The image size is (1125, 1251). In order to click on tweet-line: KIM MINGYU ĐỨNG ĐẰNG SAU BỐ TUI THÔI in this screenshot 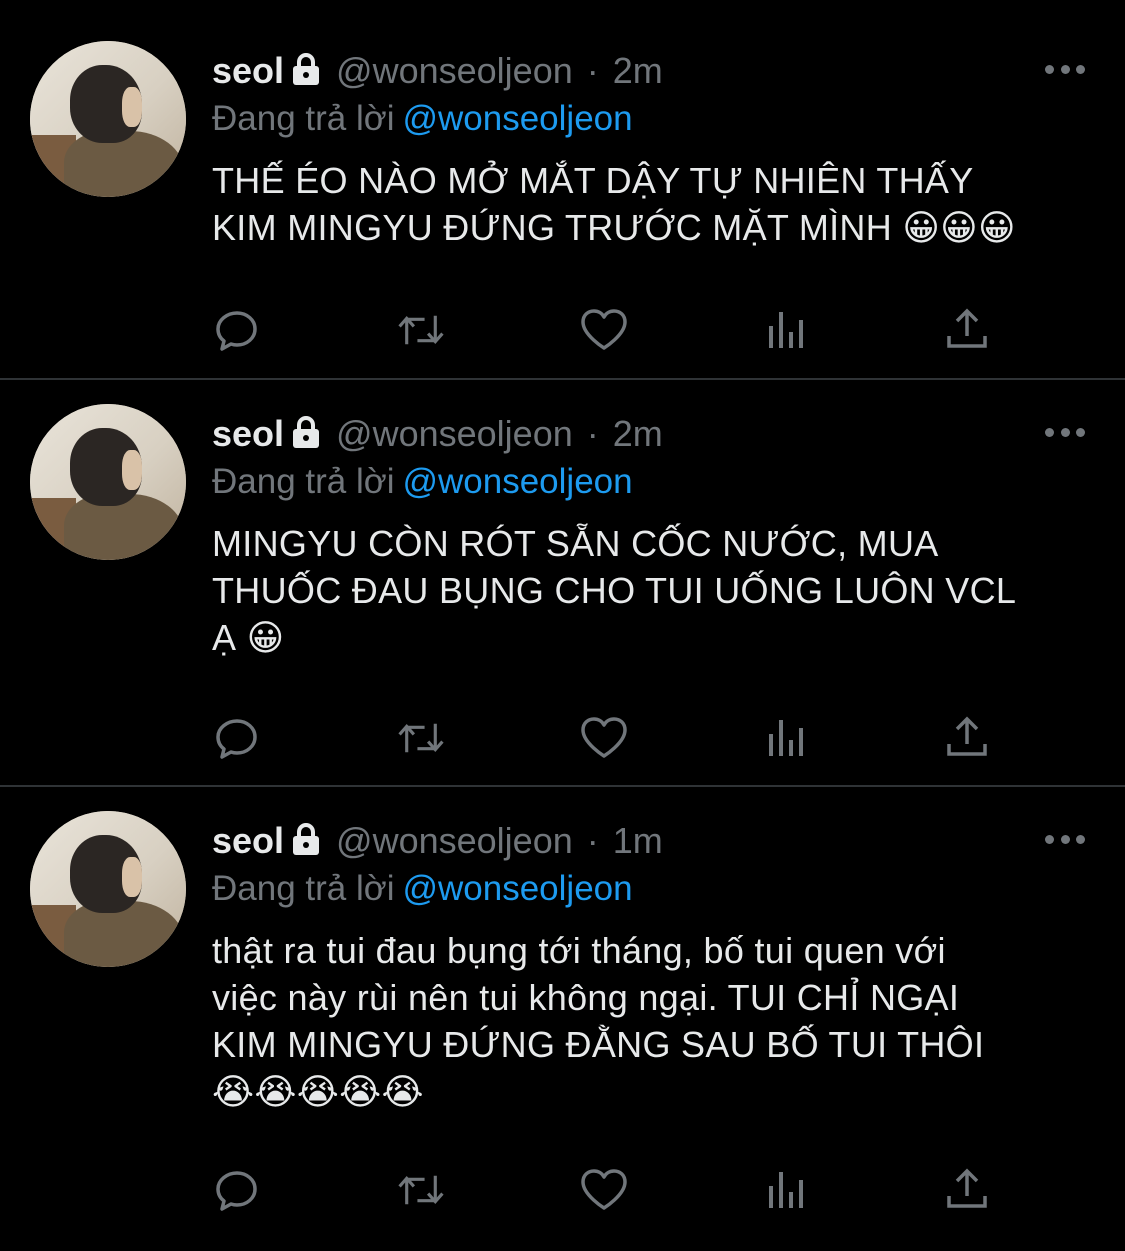, I will do `click(598, 1044)`.